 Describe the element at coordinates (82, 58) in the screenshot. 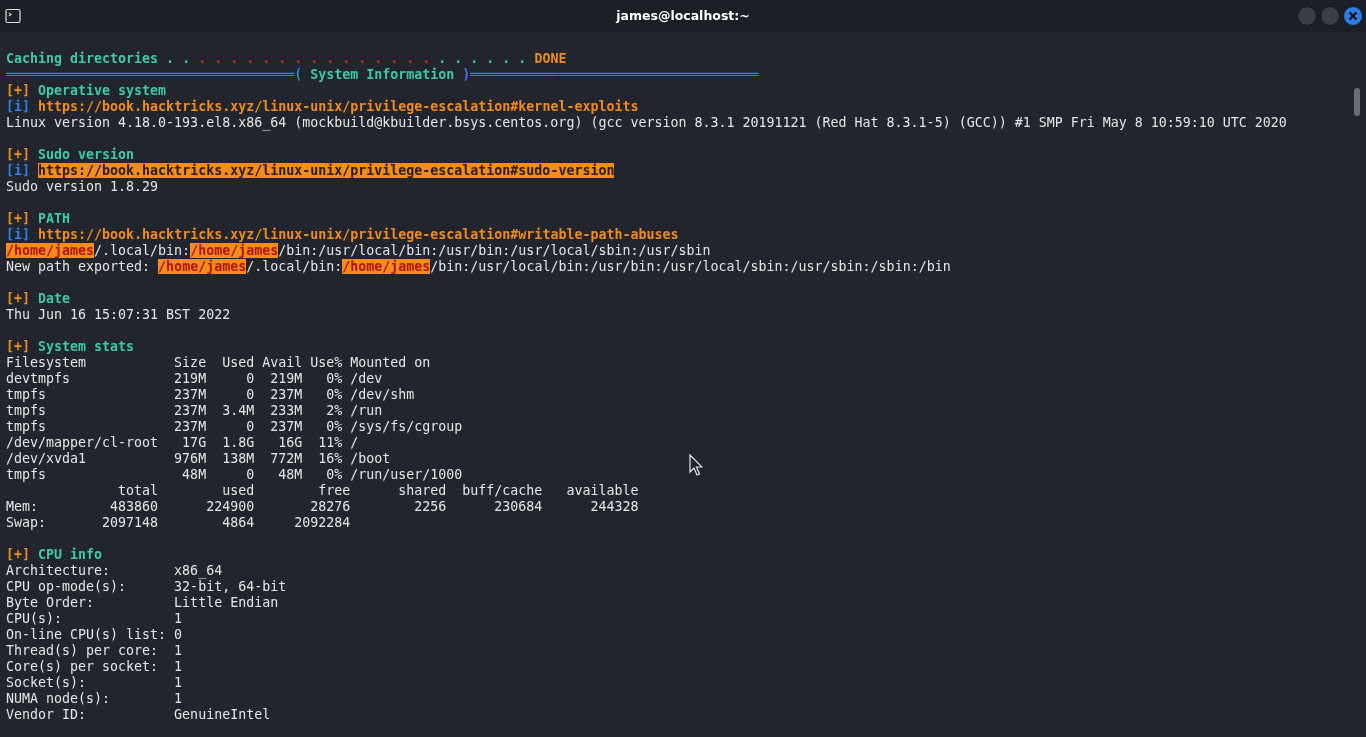

I see `section-heading: Caching directories` at that location.